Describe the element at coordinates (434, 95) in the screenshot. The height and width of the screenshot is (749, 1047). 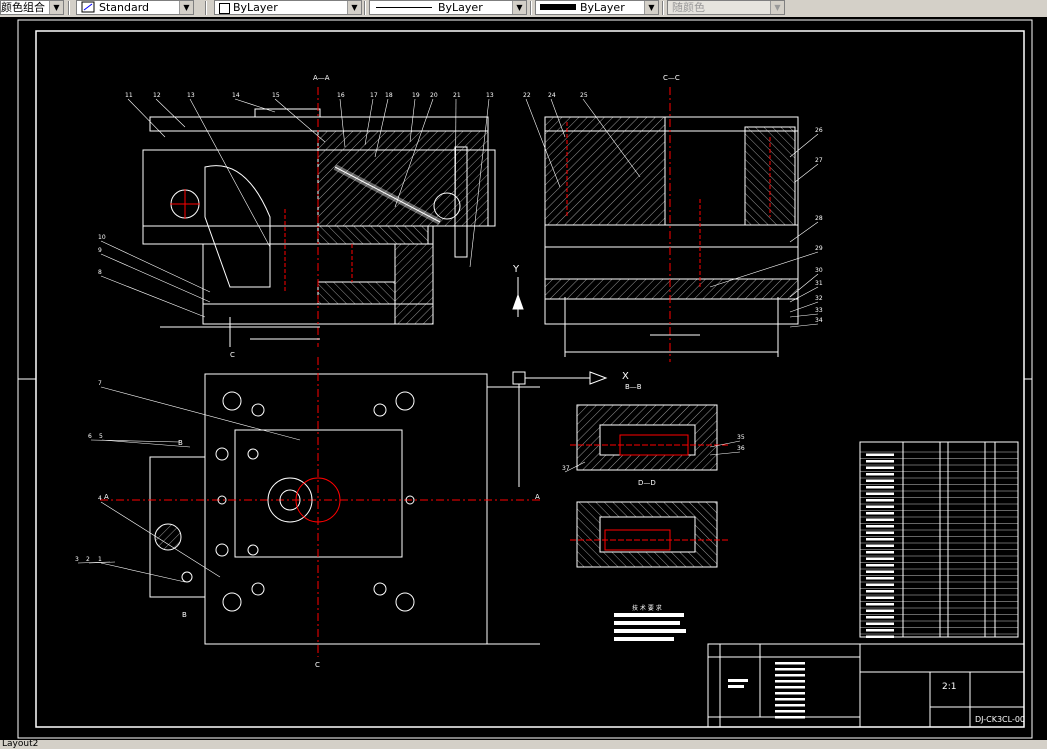
I see `part-callout: 20` at that location.